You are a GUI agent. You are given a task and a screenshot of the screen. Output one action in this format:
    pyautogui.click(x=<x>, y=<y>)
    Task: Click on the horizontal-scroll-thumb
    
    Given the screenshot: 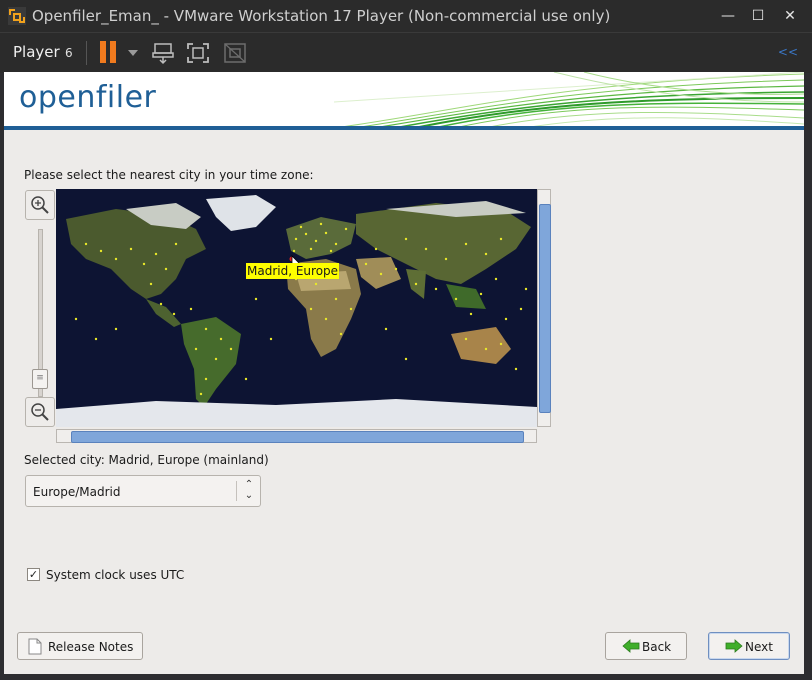 What is the action you would take?
    pyautogui.click(x=297, y=437)
    